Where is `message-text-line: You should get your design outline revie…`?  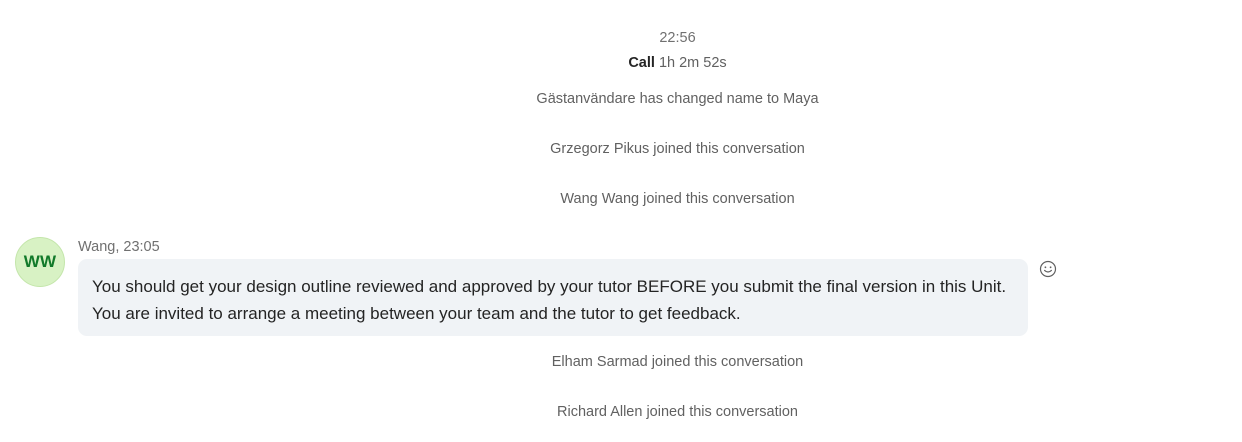 message-text-line: You should get your design outline revie… is located at coordinates (549, 286).